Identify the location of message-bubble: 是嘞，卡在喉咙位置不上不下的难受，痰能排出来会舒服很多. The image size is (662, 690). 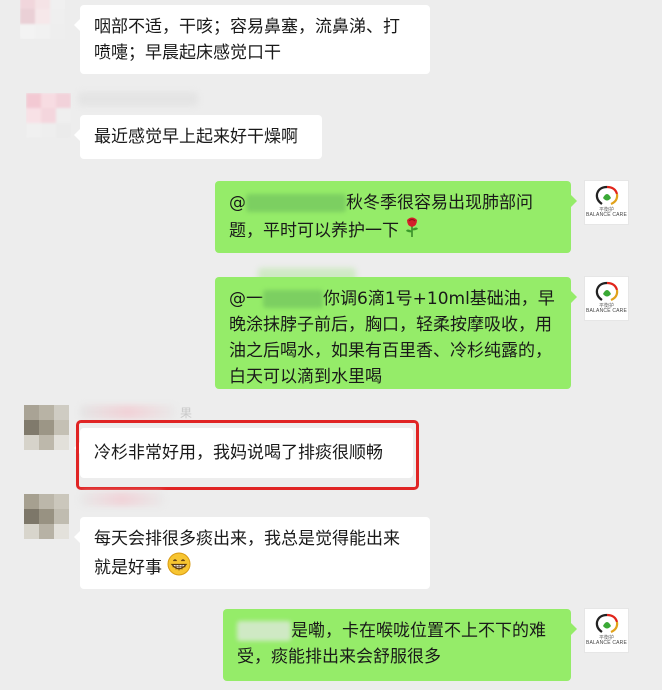
(400, 645).